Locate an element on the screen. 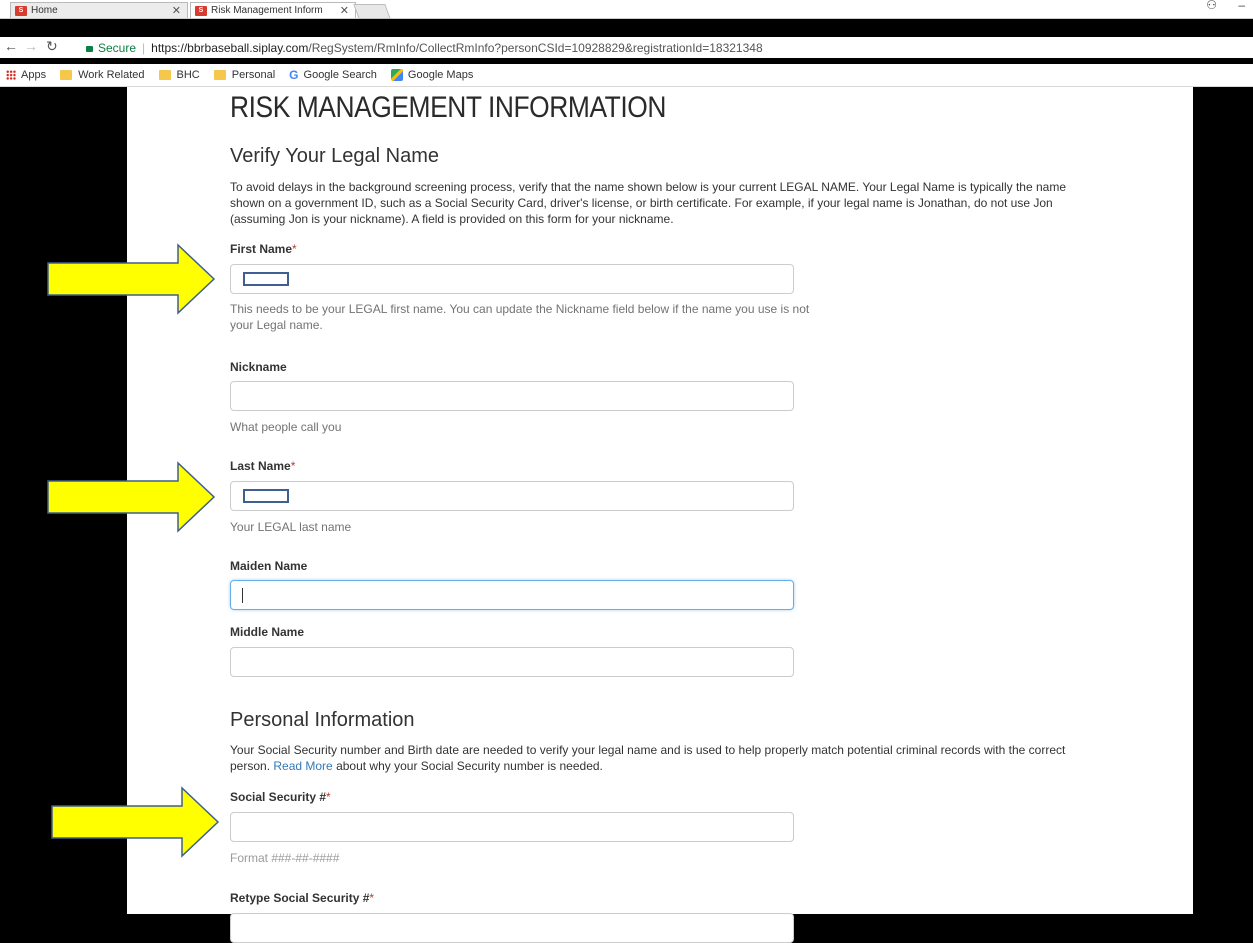  read-more-link: Read More is located at coordinates (302, 766).